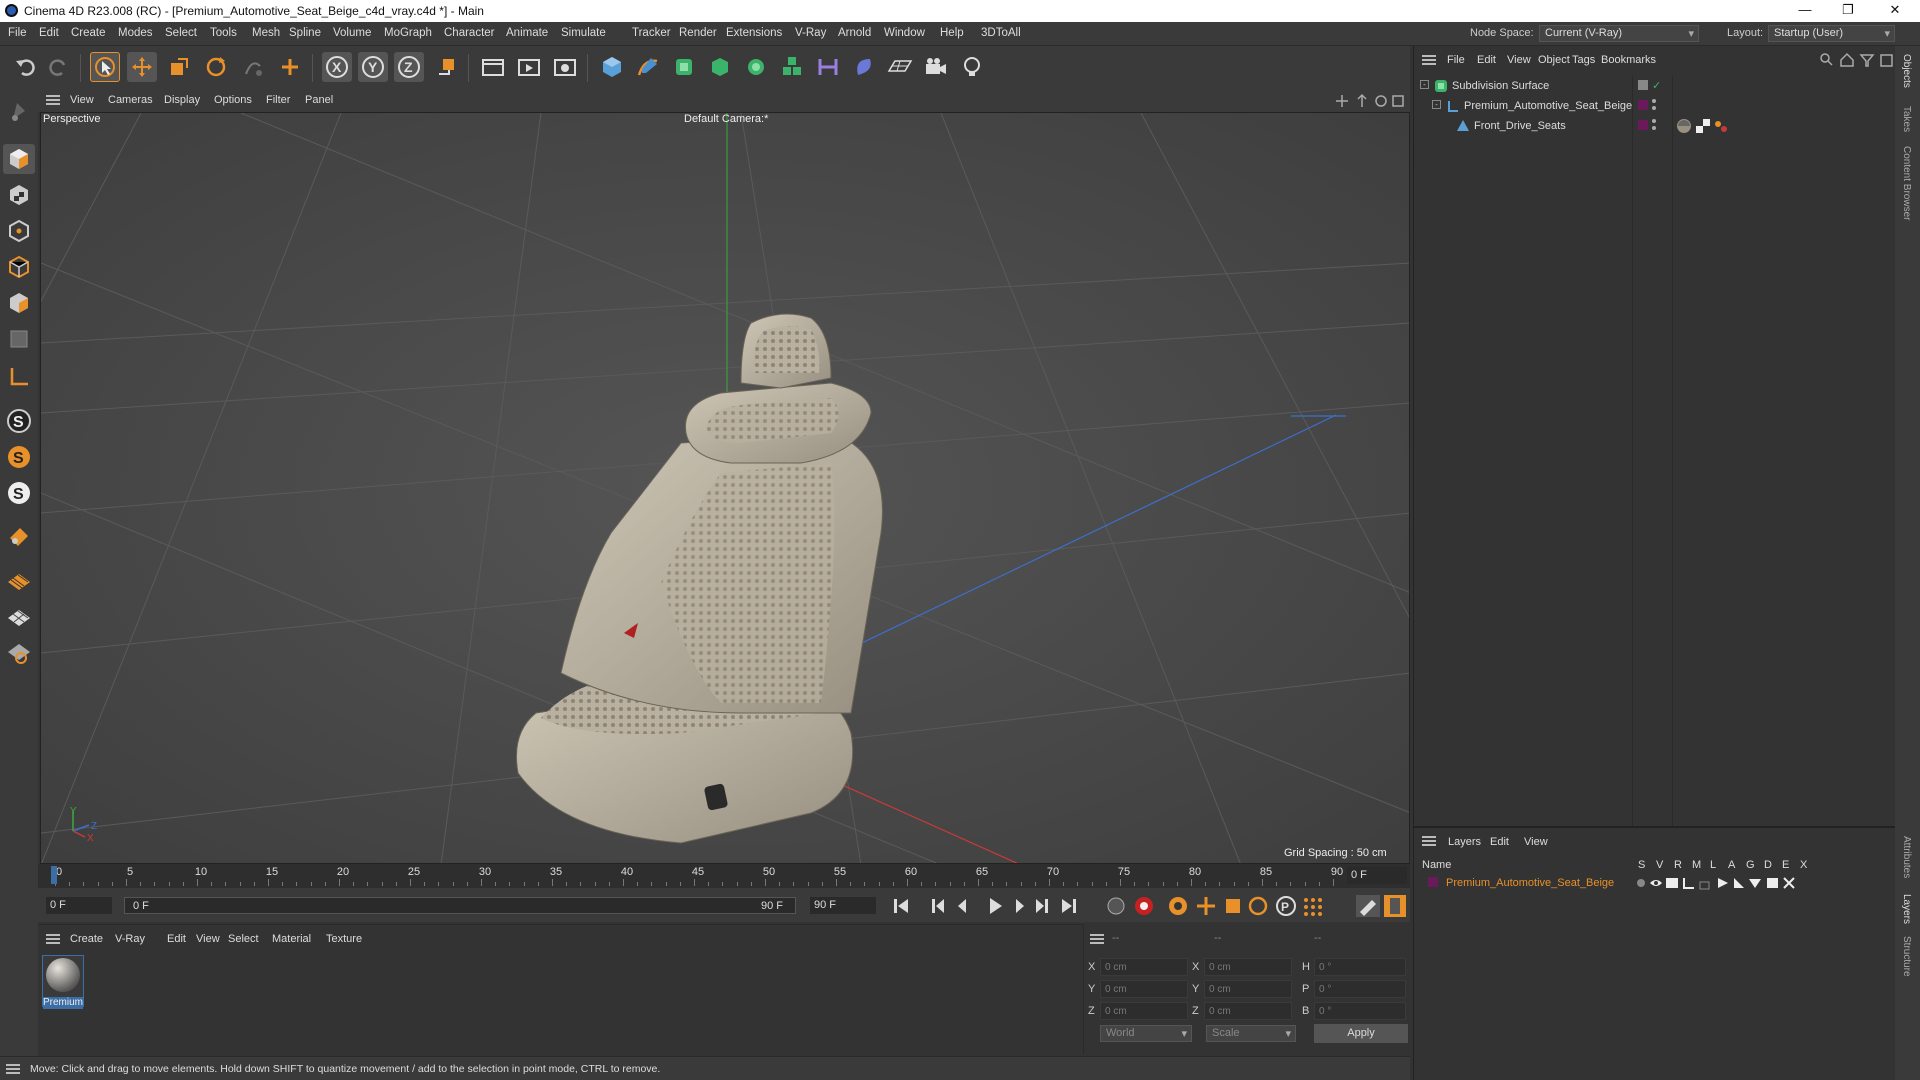 The width and height of the screenshot is (1920, 1080). I want to click on object-menu-bookmarks: Bookmarks, so click(1628, 60).